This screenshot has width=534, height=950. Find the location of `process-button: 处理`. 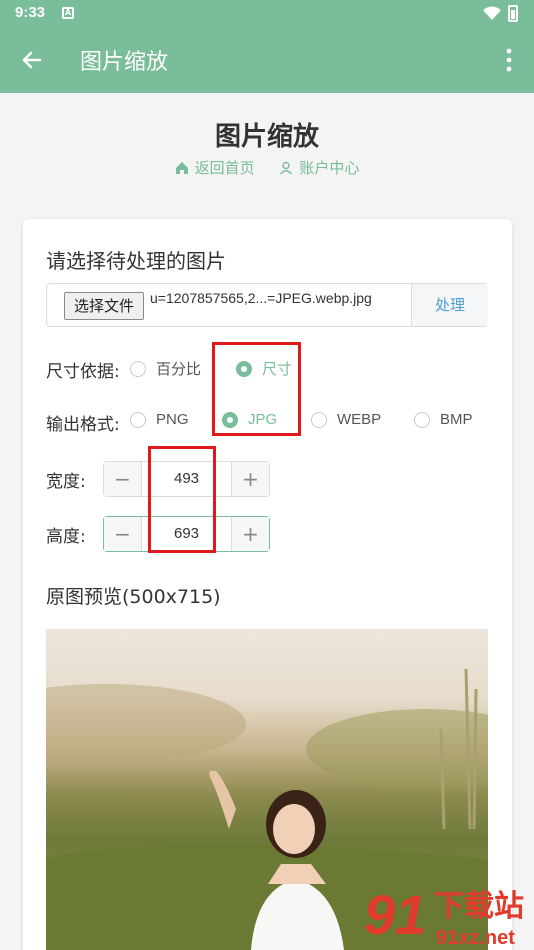

process-button: 处理 is located at coordinates (449, 305).